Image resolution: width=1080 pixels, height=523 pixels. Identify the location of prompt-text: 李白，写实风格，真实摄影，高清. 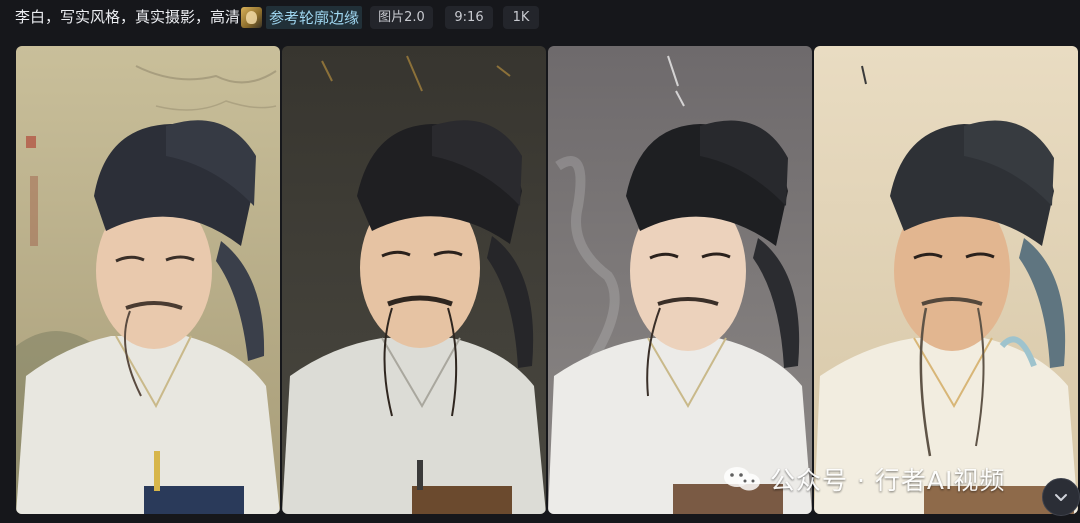
(128, 17).